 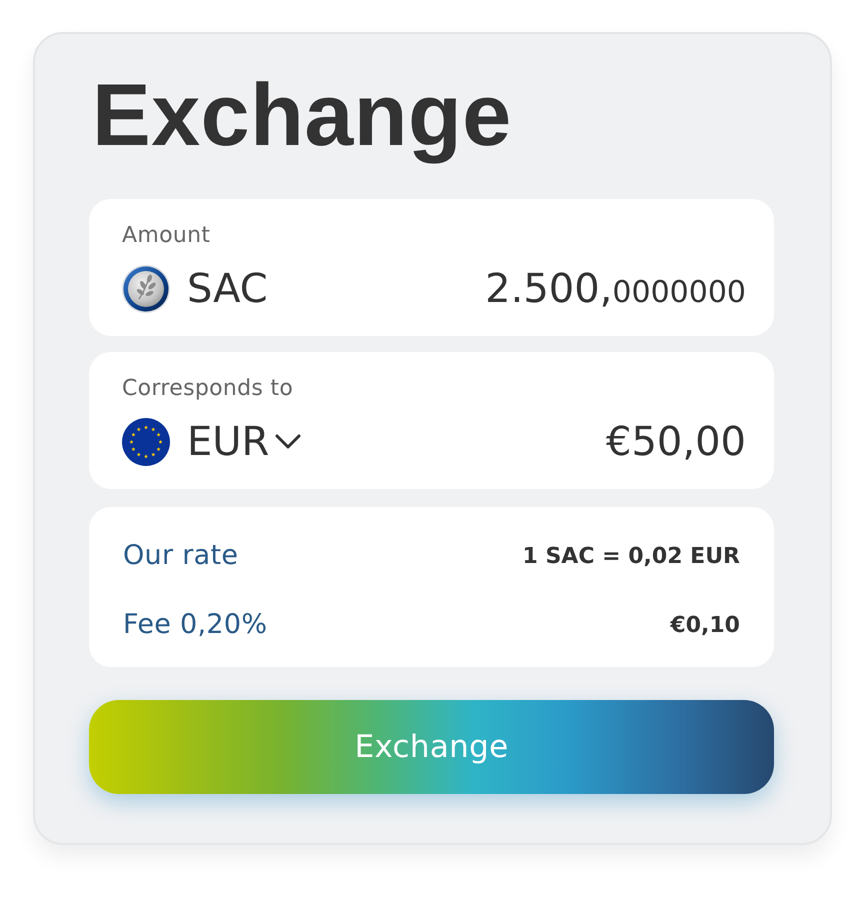 What do you see at coordinates (195, 625) in the screenshot?
I see `summary-label: Fee 0,20%` at bounding box center [195, 625].